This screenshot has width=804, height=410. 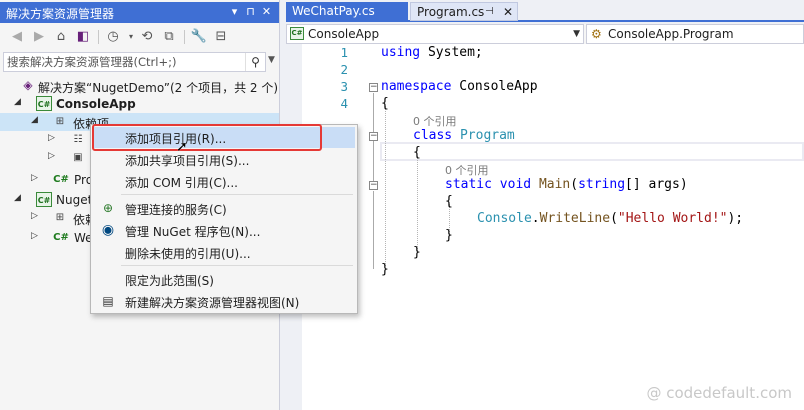 What do you see at coordinates (108, 301) in the screenshot?
I see `new-view-icon: ▤` at bounding box center [108, 301].